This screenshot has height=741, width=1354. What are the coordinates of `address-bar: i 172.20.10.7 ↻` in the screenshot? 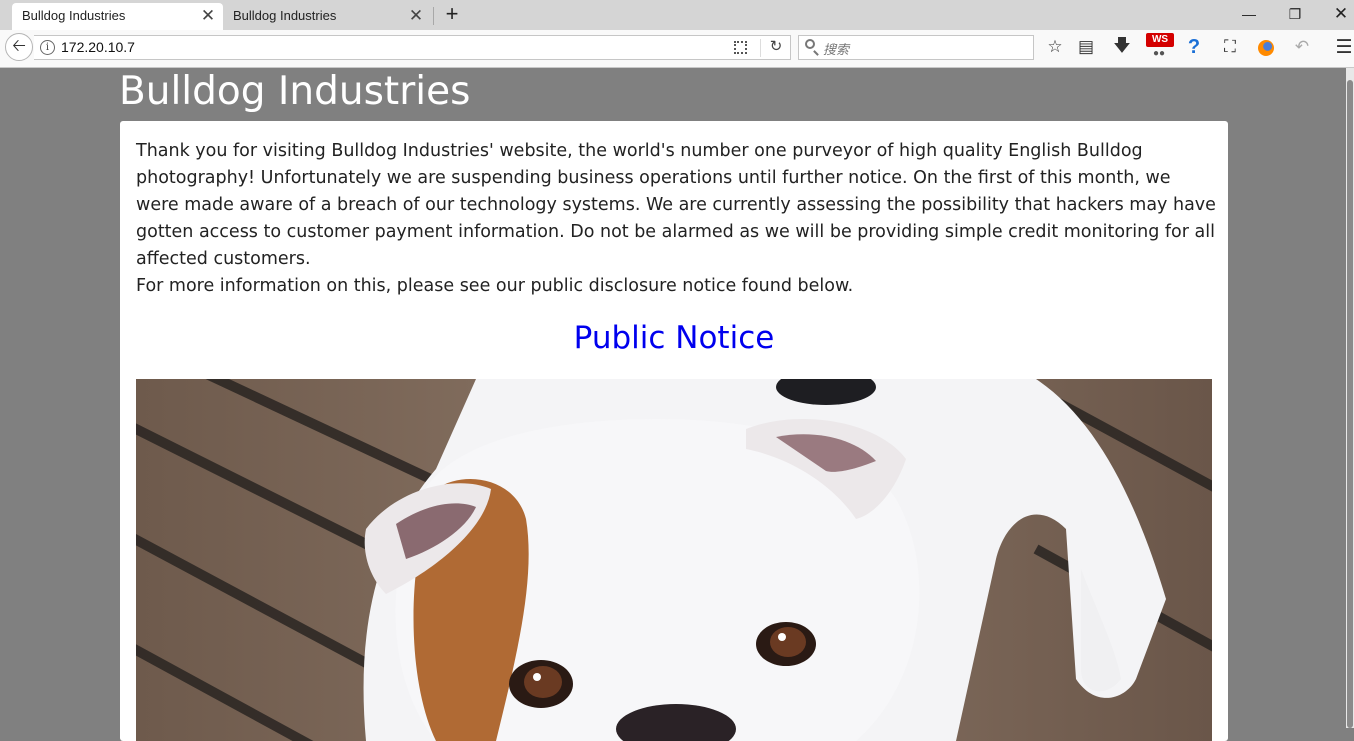 It's located at (412, 47).